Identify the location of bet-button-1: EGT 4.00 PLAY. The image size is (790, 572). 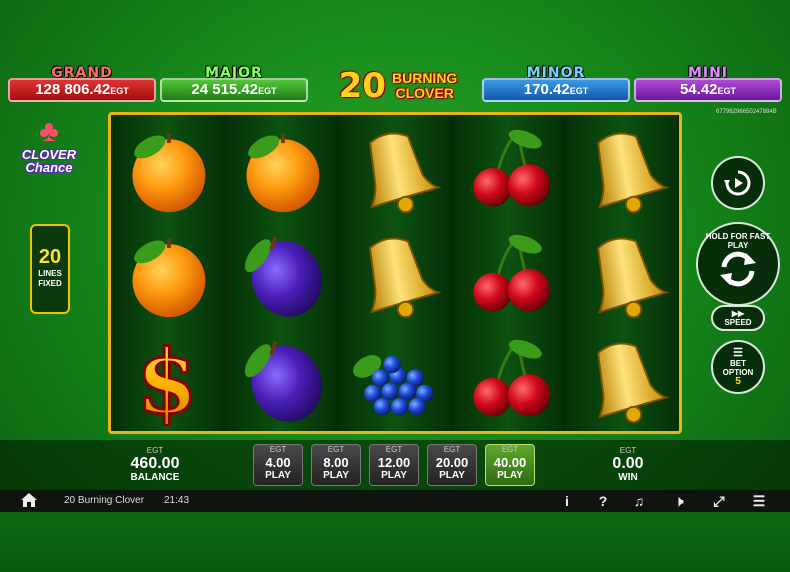
(278, 465).